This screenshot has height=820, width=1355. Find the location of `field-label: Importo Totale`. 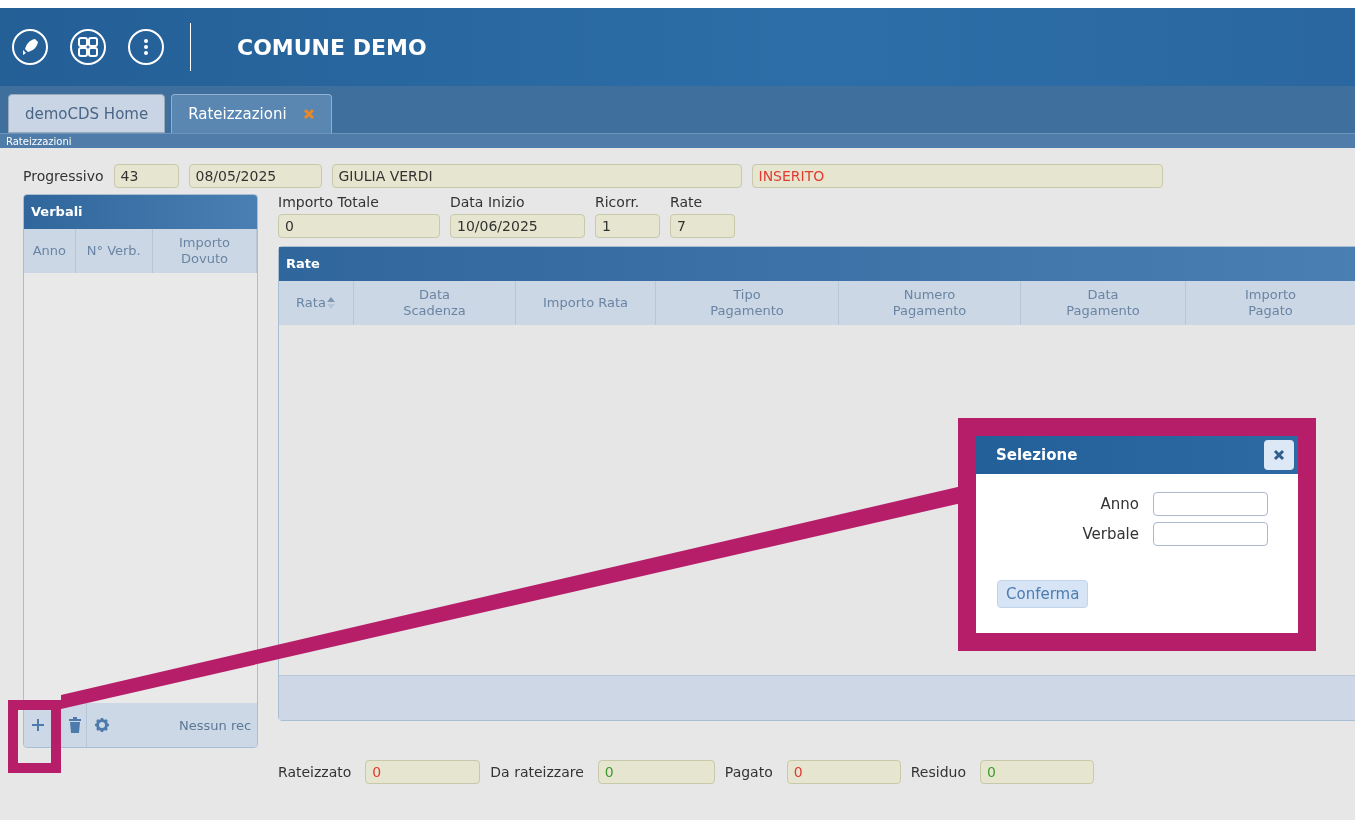

field-label: Importo Totale is located at coordinates (329, 203).